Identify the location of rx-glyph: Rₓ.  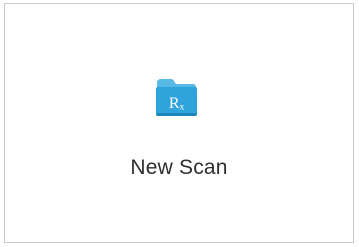
(177, 103).